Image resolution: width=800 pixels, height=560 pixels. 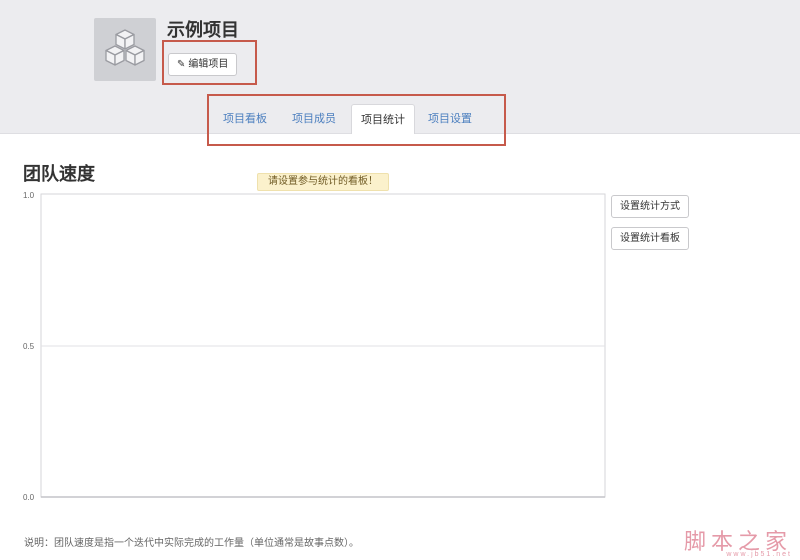 I want to click on footnote-text: 说明：团队速度是指一个迭代中实际完成的工作量（单位通常是故事点数）。, so click(x=191, y=543).